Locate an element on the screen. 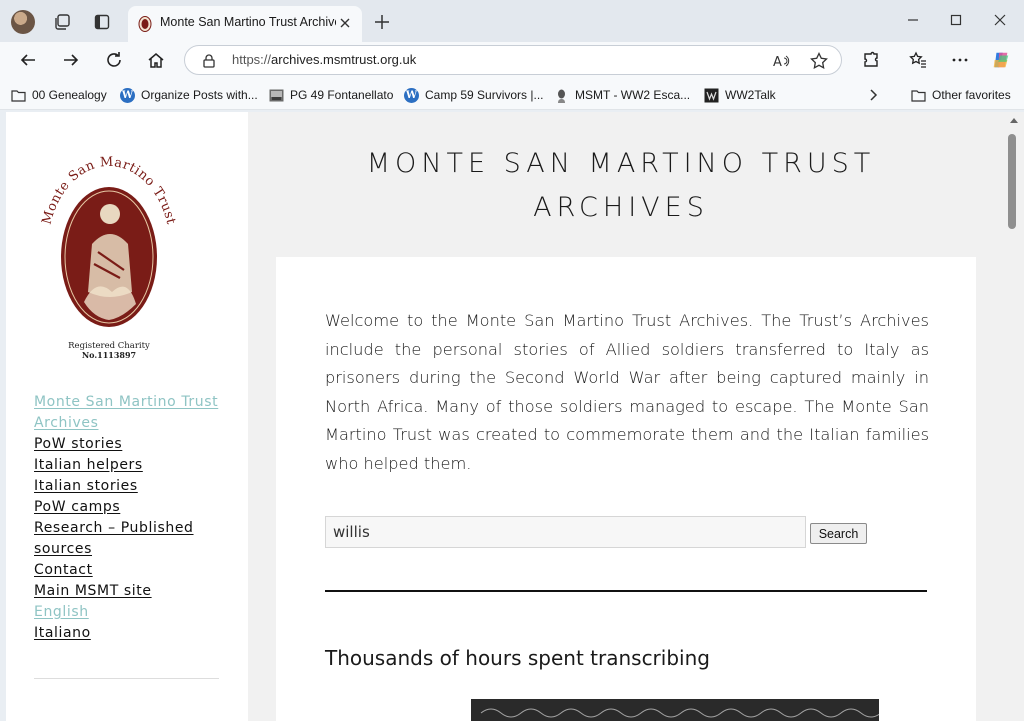  read-aloud-icon: A is located at coordinates (782, 61).